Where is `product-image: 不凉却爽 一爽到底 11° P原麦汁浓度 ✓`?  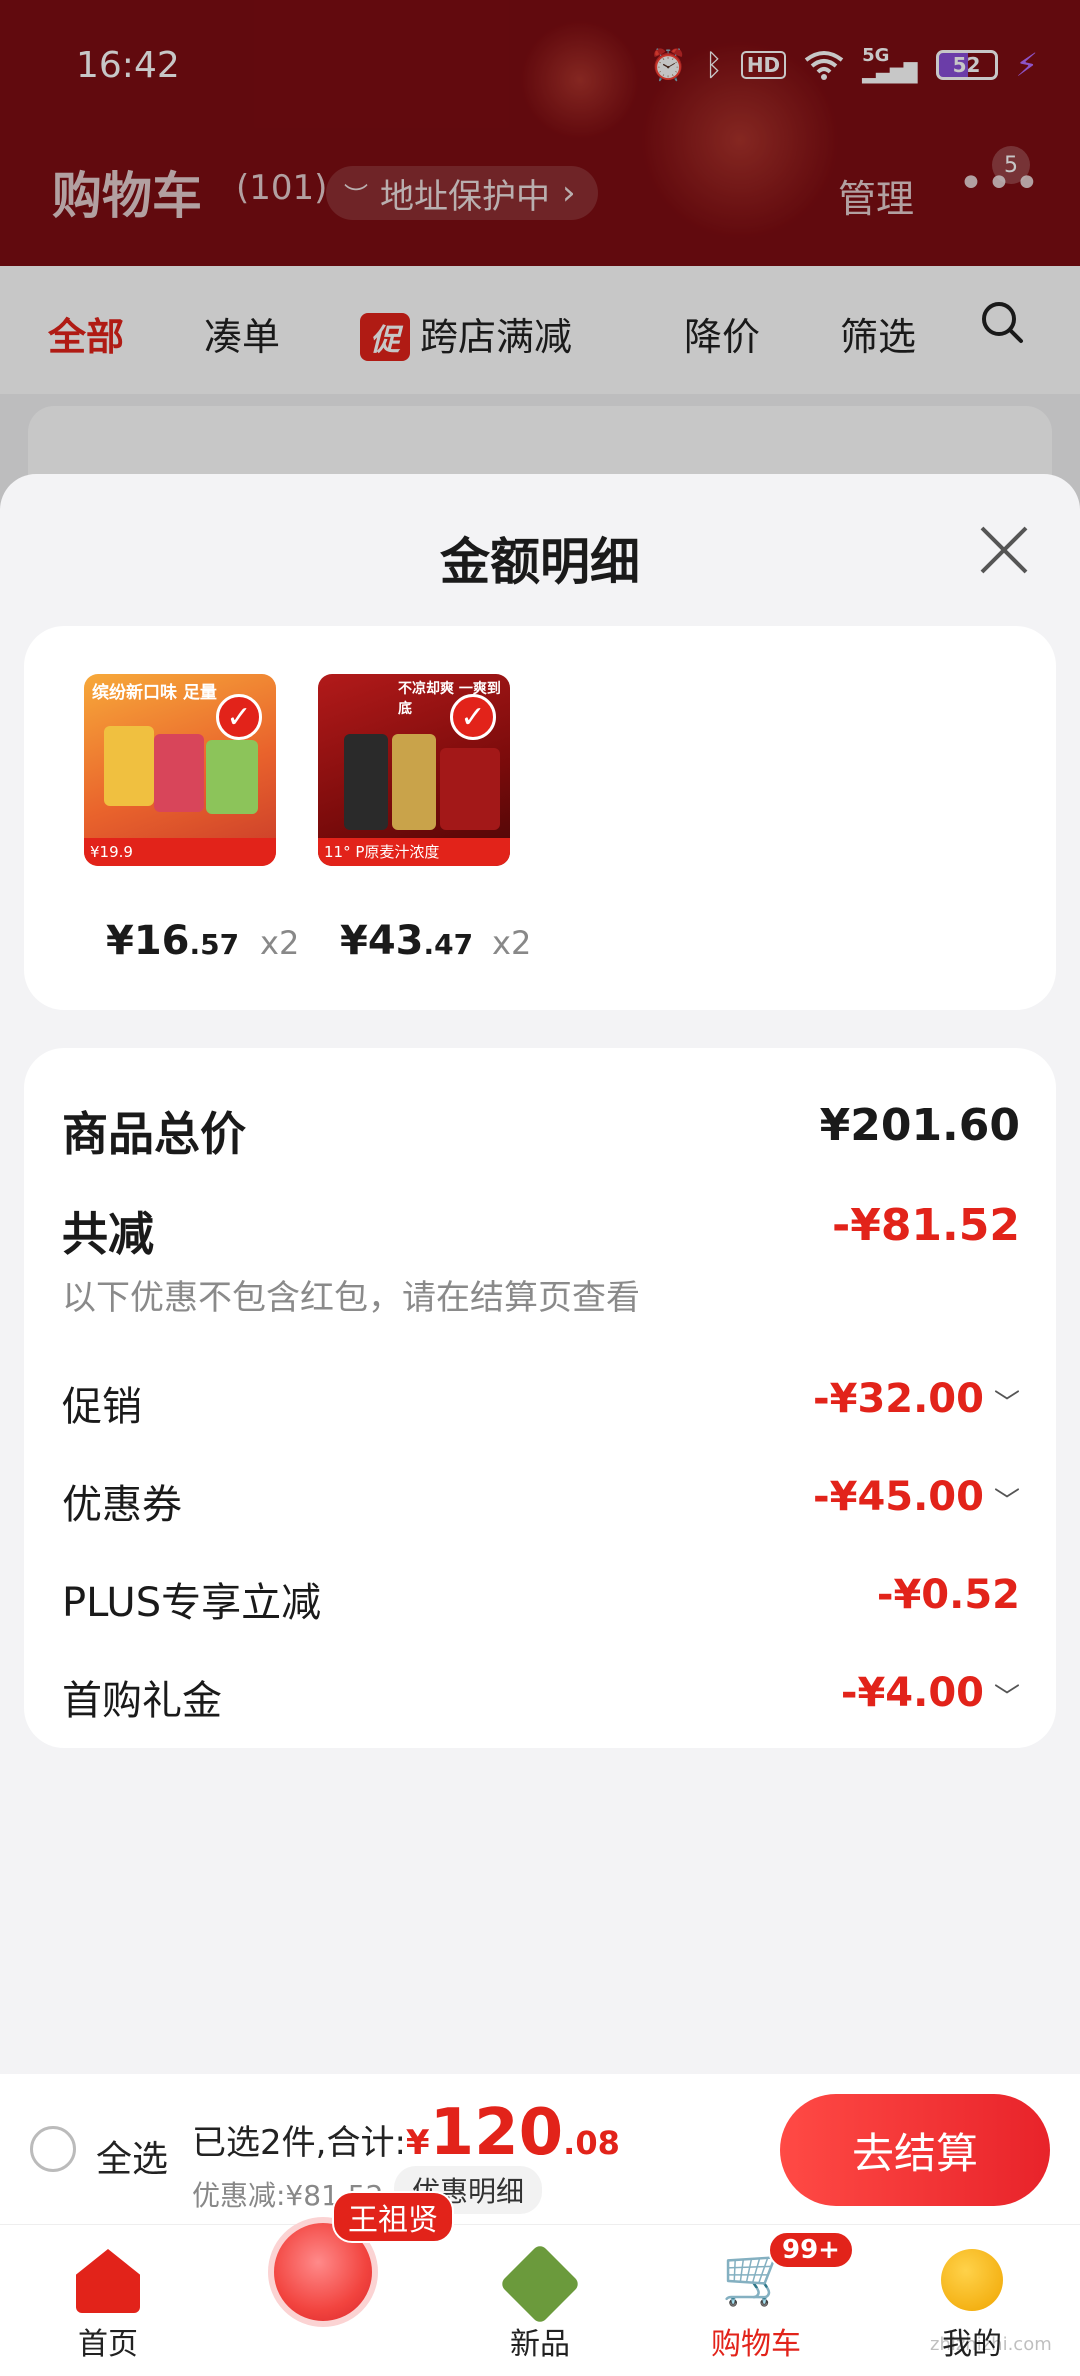 product-image: 不凉却爽 一爽到底 11° P原麦汁浓度 ✓ is located at coordinates (414, 770).